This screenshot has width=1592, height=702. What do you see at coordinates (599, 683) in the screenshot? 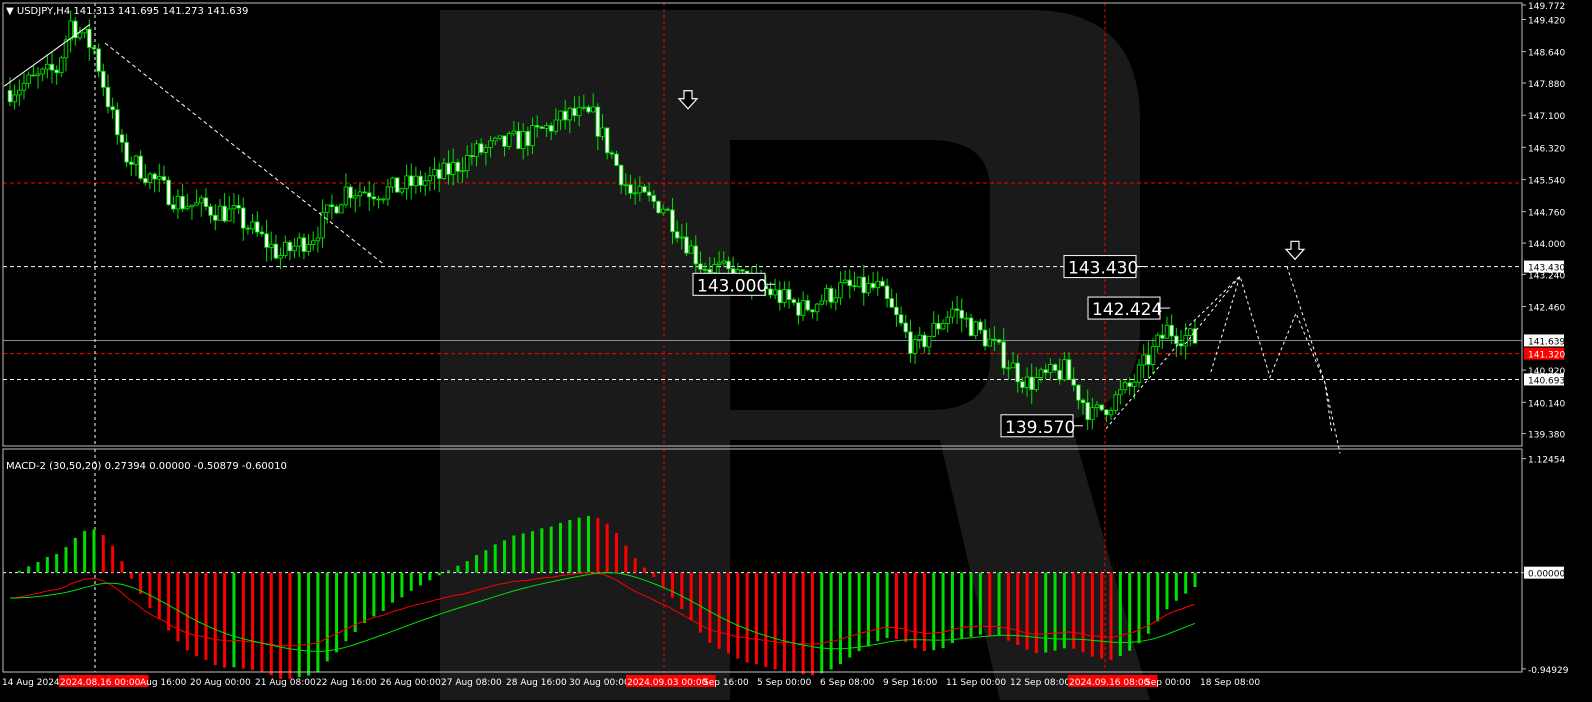
I see `time-label: 30 Aug 00:00` at bounding box center [599, 683].